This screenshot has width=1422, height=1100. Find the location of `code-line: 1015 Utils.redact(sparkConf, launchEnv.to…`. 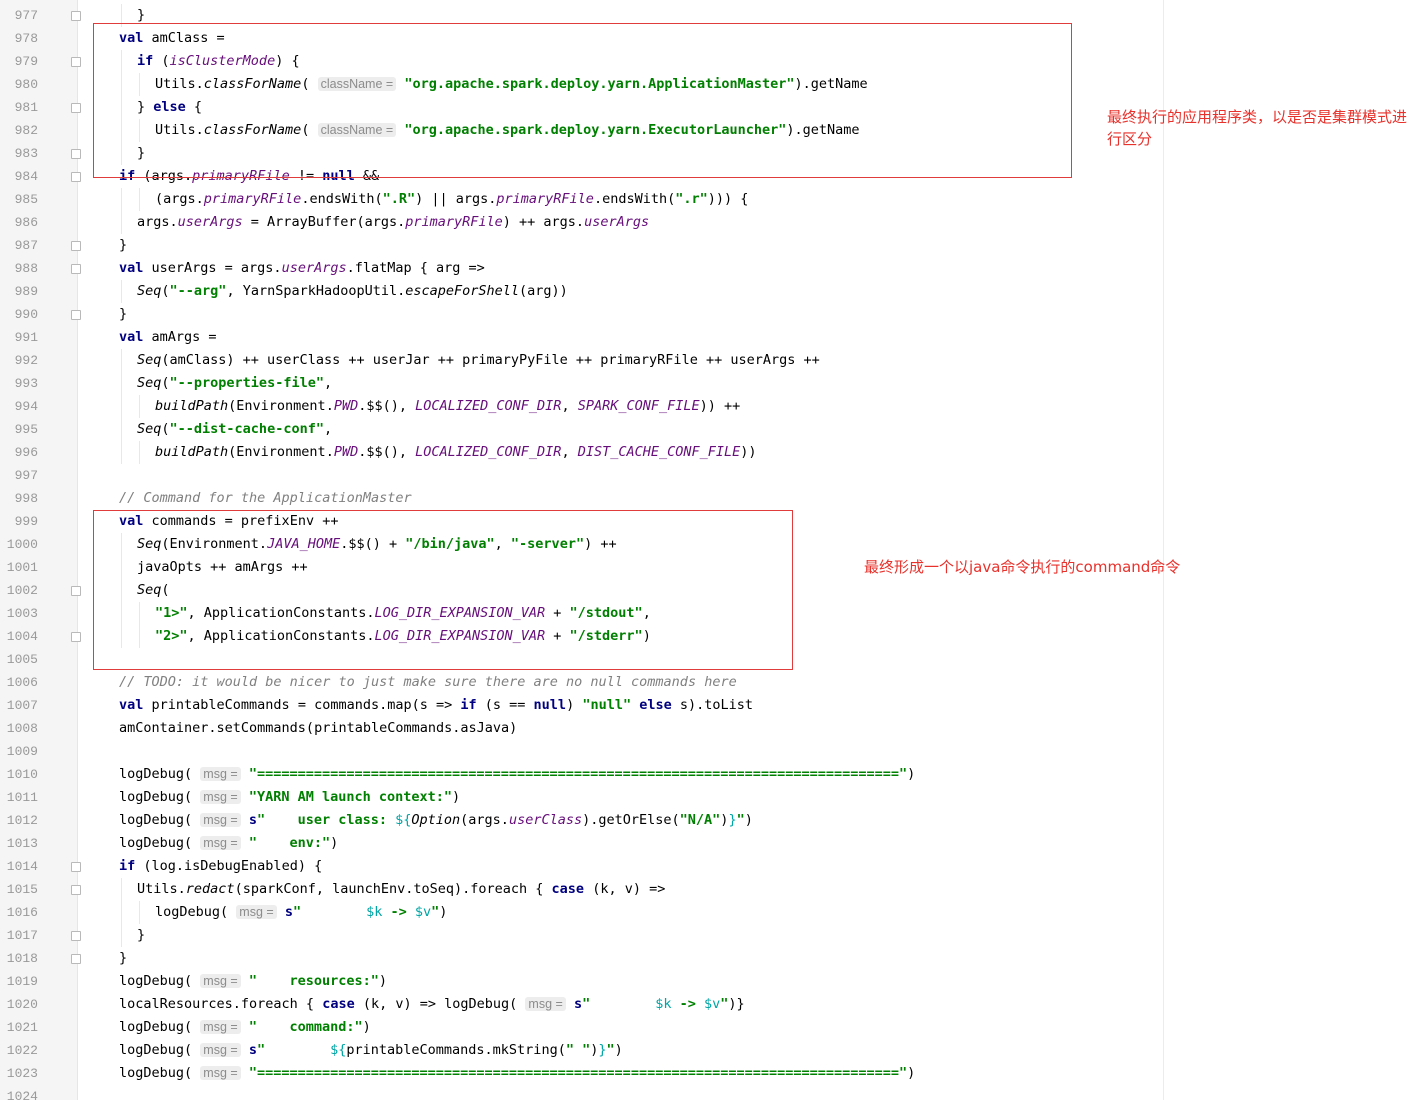

code-line: 1015 Utils.redact(sparkConf, launchEnv.to… is located at coordinates (711, 889).